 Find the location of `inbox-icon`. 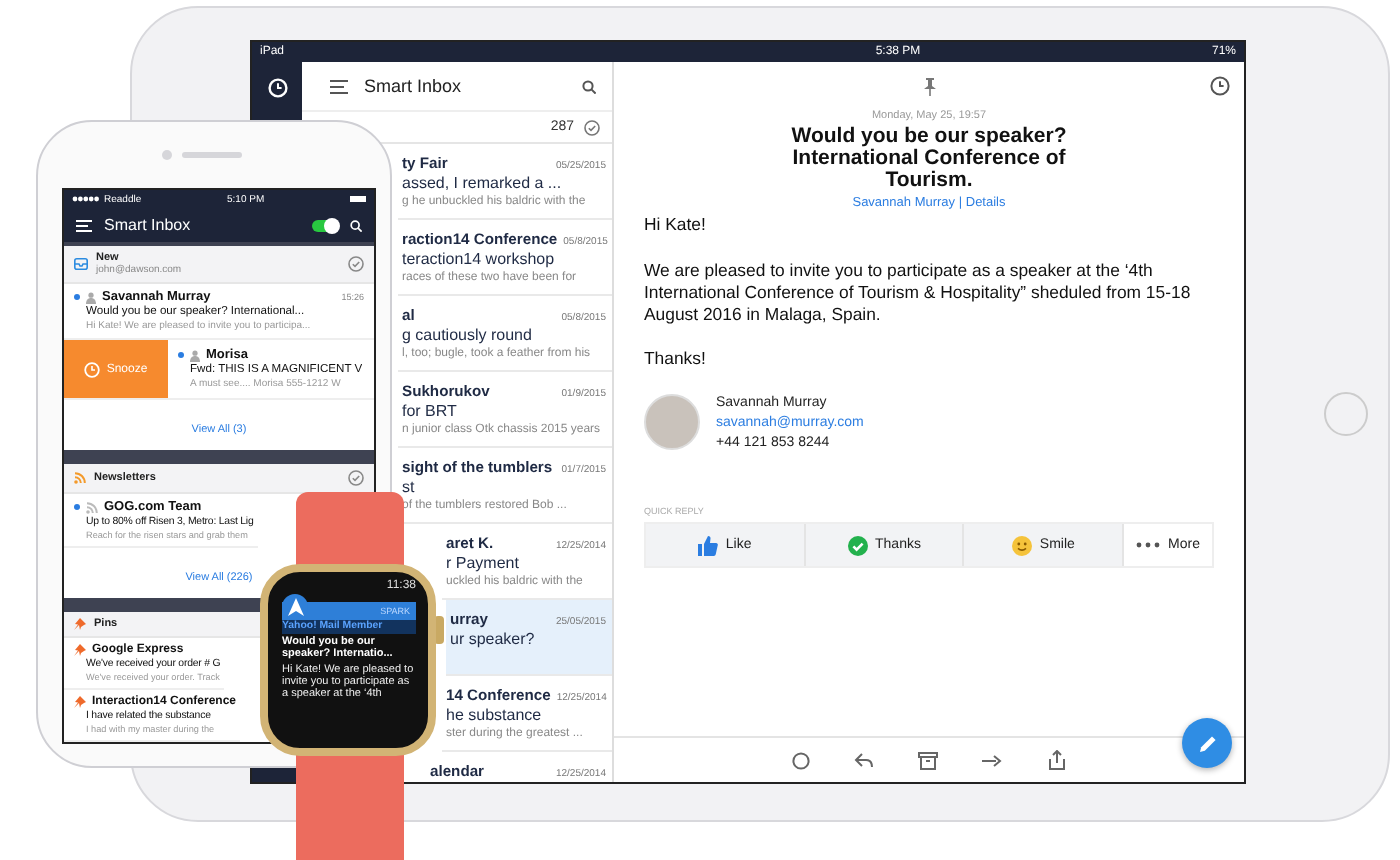

inbox-icon is located at coordinates (81, 264).